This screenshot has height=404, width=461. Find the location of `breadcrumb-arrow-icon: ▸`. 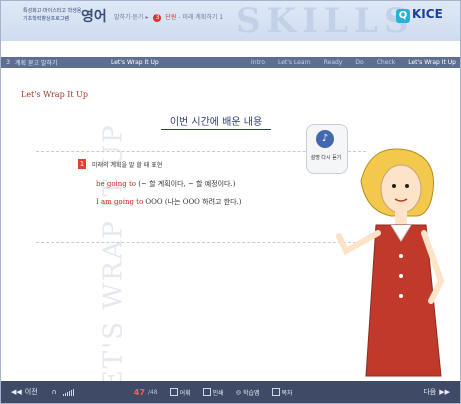

breadcrumb-arrow-icon: ▸ is located at coordinates (147, 17).